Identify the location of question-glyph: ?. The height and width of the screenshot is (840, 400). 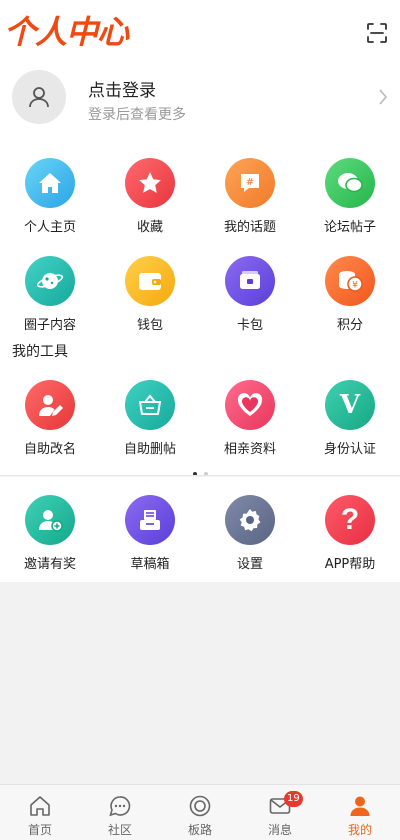
(350, 519).